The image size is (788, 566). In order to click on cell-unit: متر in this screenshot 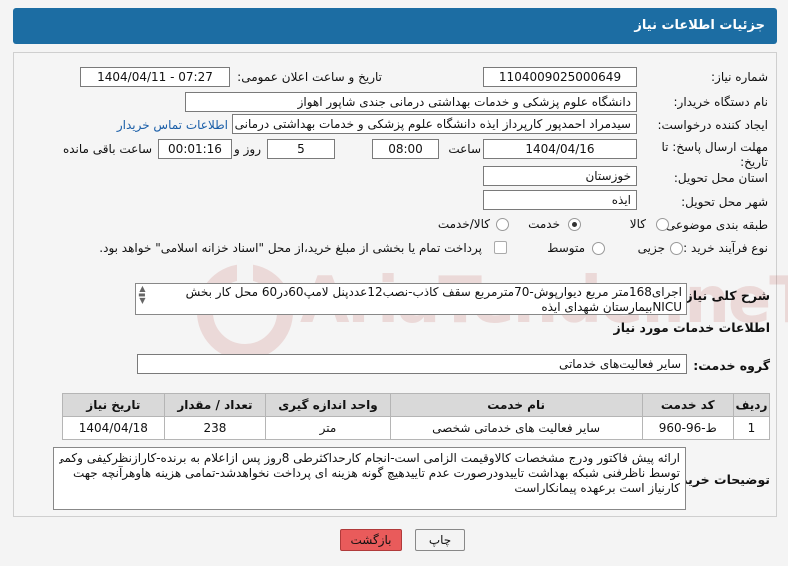, I will do `click(328, 428)`.